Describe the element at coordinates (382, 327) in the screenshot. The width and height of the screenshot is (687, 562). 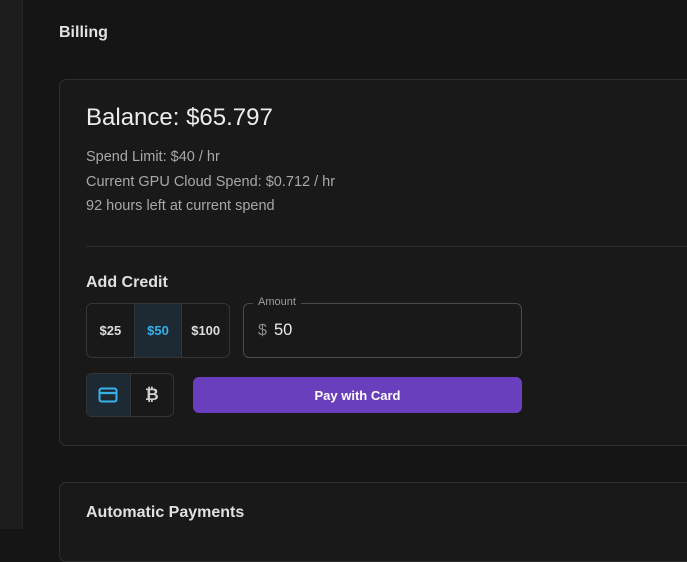
I see `amount-field: Amount $ 50` at that location.